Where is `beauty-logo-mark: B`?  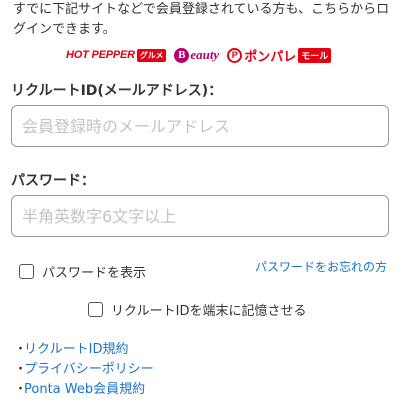 beauty-logo-mark: B is located at coordinates (182, 55).